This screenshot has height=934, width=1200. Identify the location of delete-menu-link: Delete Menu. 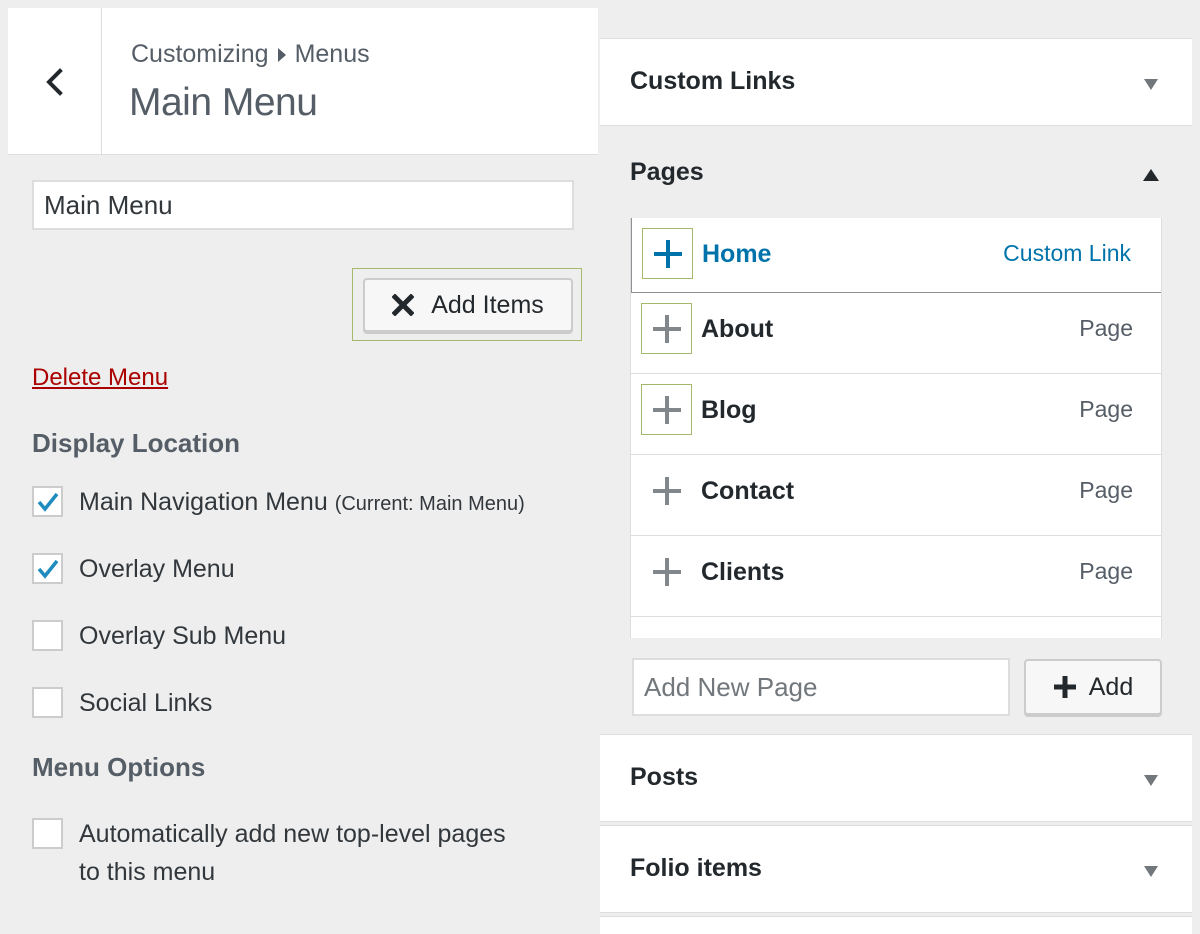
(100, 378).